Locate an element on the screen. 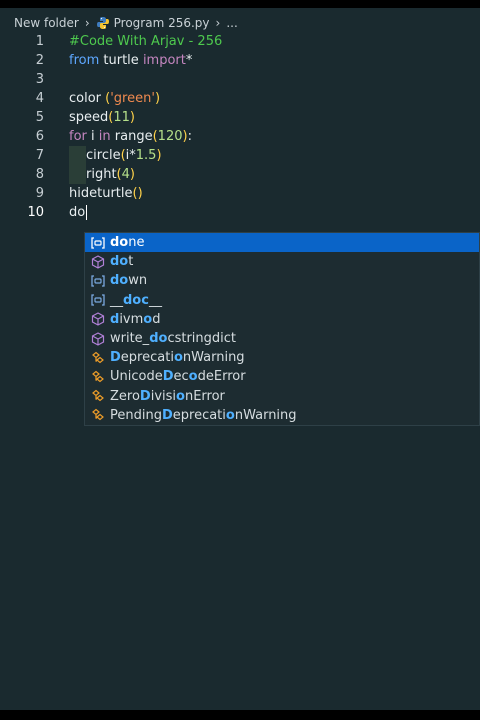  line-number: 7 is located at coordinates (39, 155).